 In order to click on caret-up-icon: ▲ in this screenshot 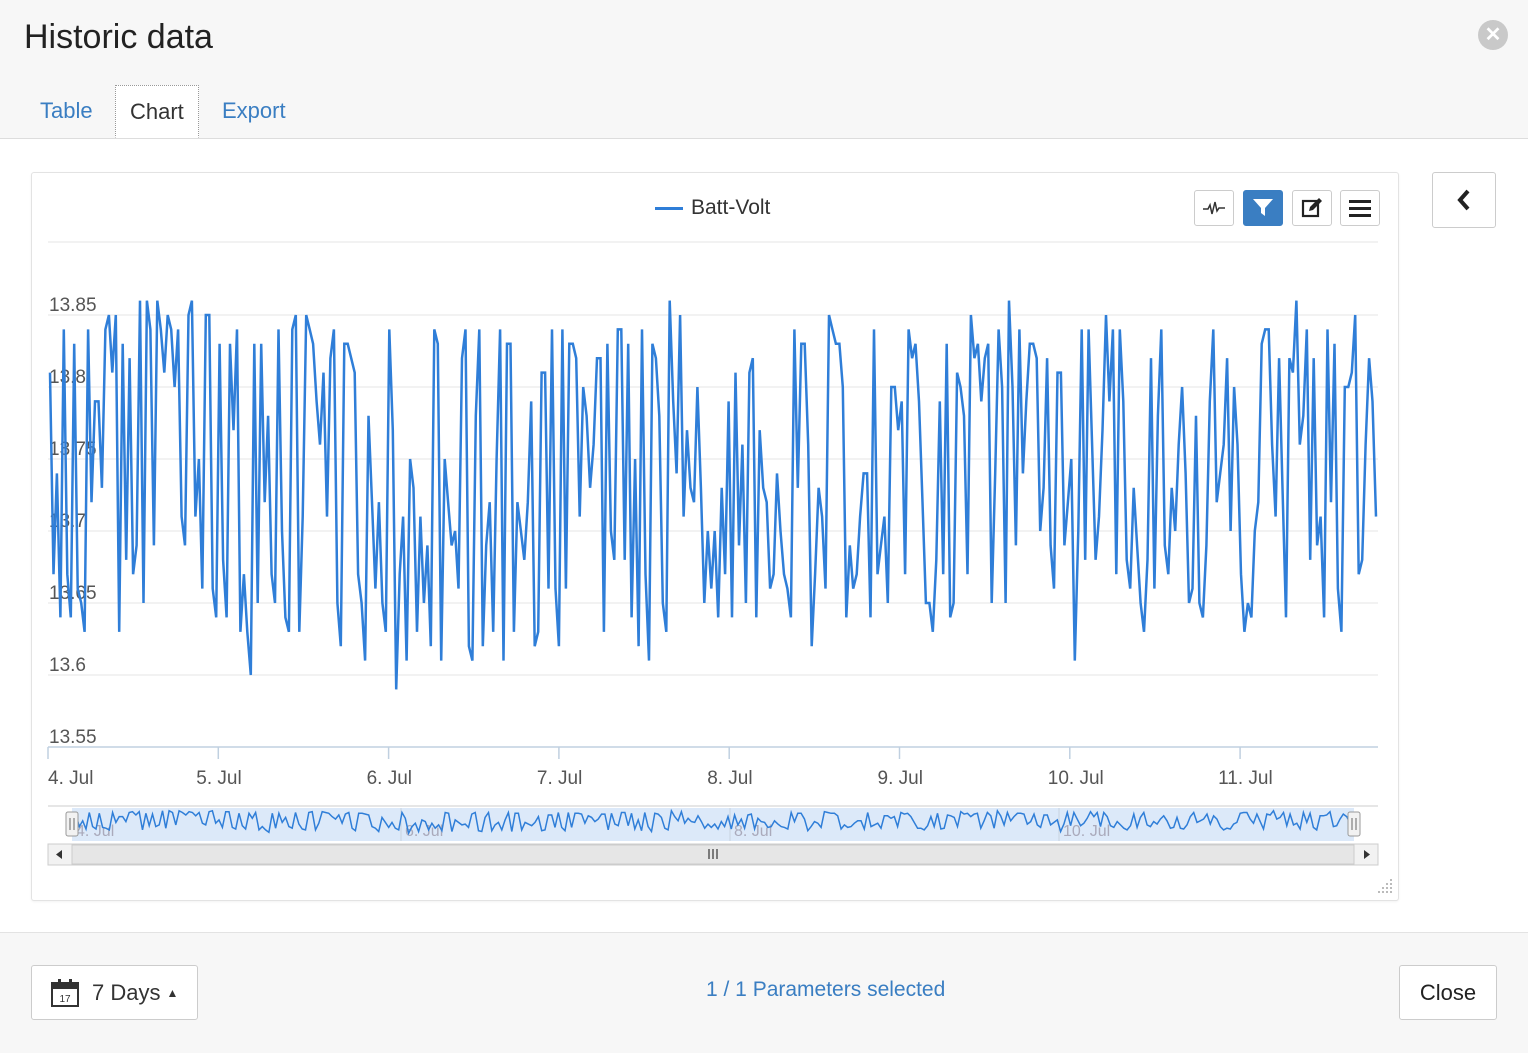, I will do `click(172, 992)`.